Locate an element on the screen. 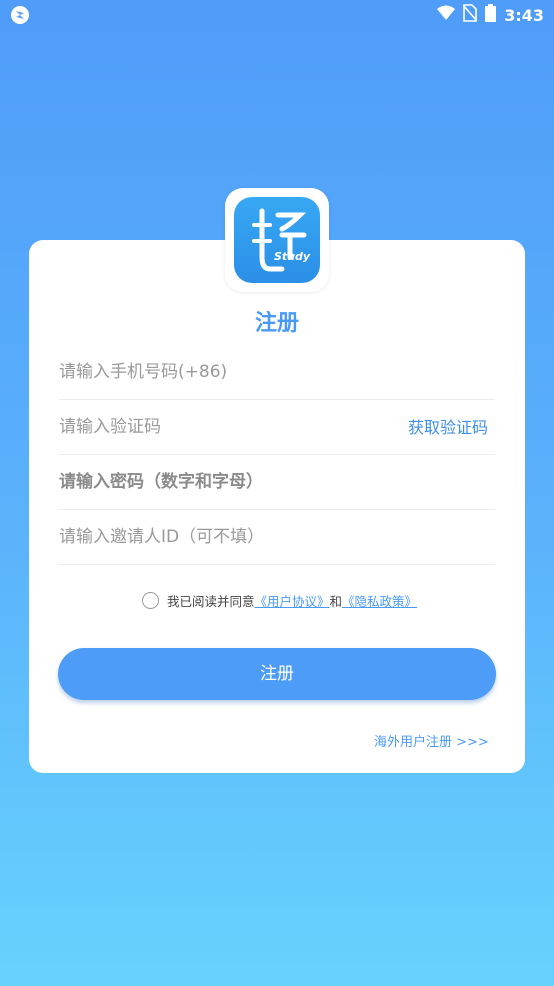  code-placeholder: 请输入验证码 is located at coordinates (110, 427).